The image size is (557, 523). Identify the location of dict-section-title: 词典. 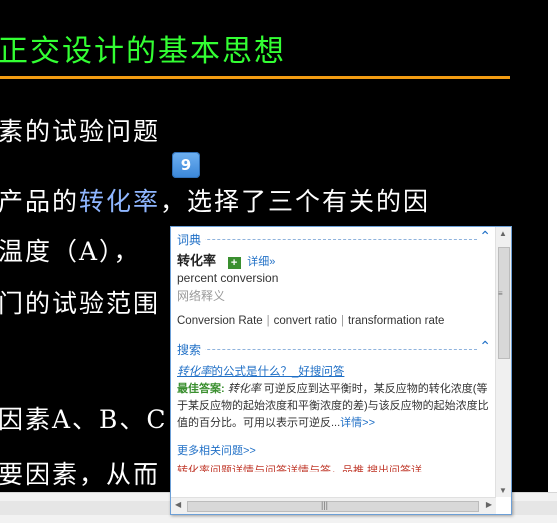
(191, 239).